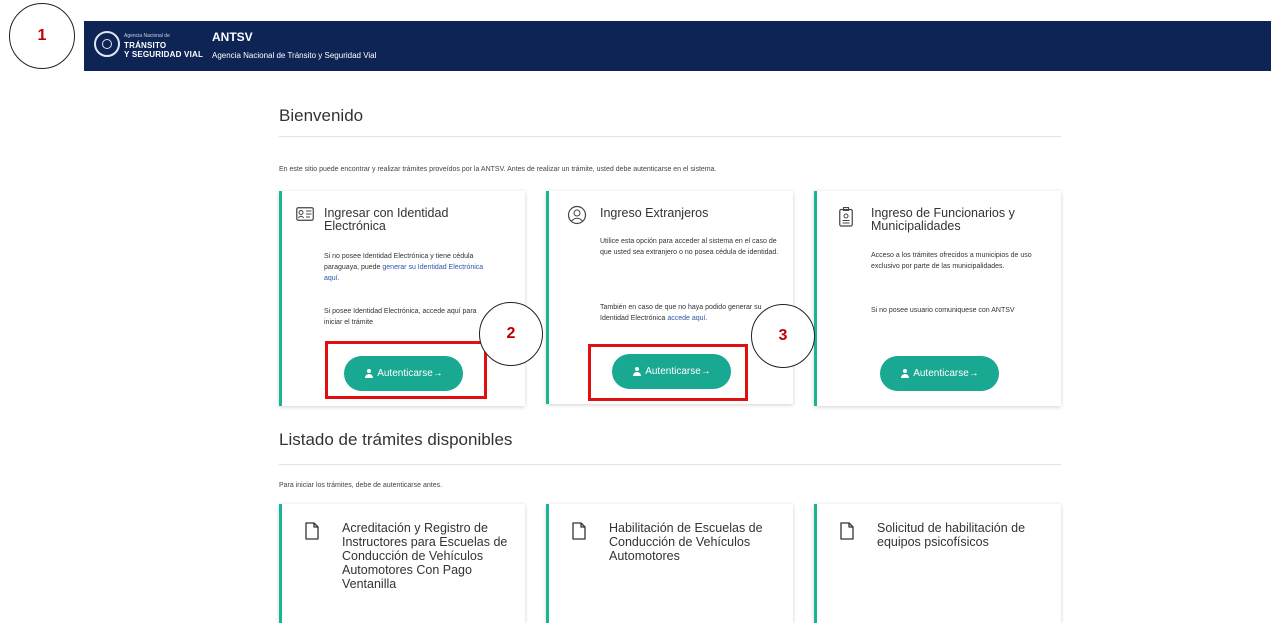  I want to click on logo-line-1: TRÁNSITO, so click(145, 45).